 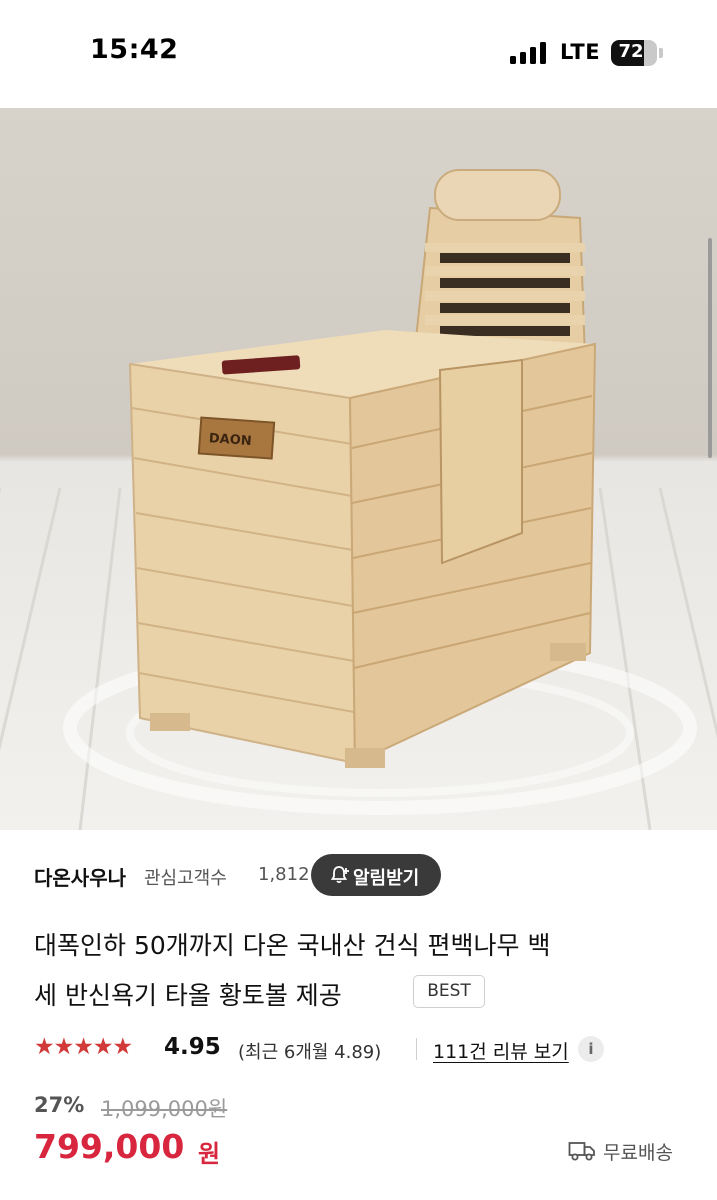 What do you see at coordinates (449, 991) in the screenshot?
I see `best-badge: BEST` at bounding box center [449, 991].